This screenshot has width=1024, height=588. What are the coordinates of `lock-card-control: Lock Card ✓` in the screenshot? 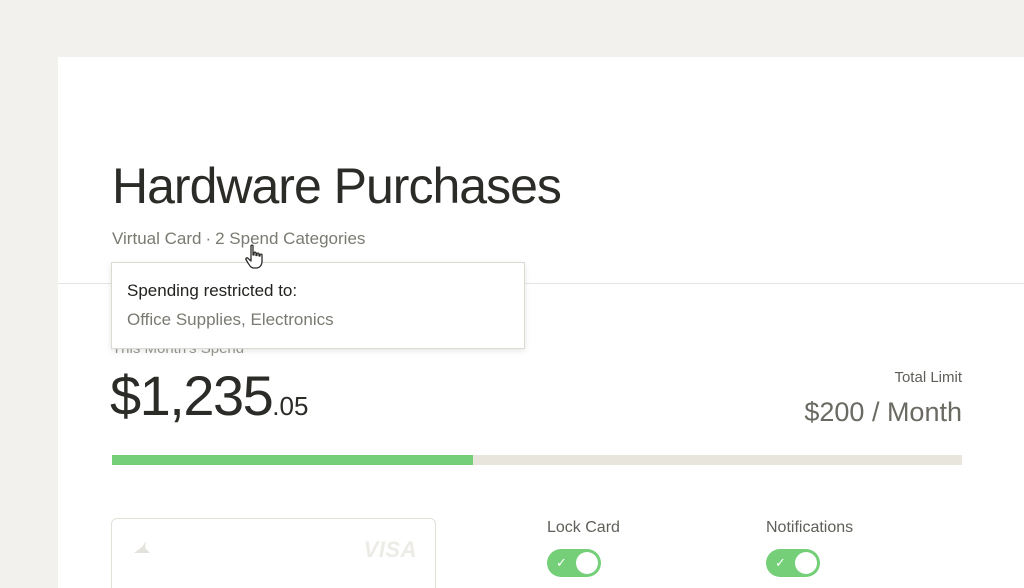 It's located at (583, 548).